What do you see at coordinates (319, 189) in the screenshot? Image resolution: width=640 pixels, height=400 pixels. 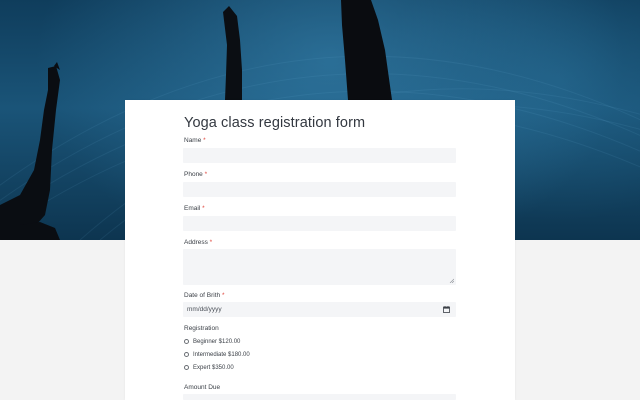 I see `phone-input` at bounding box center [319, 189].